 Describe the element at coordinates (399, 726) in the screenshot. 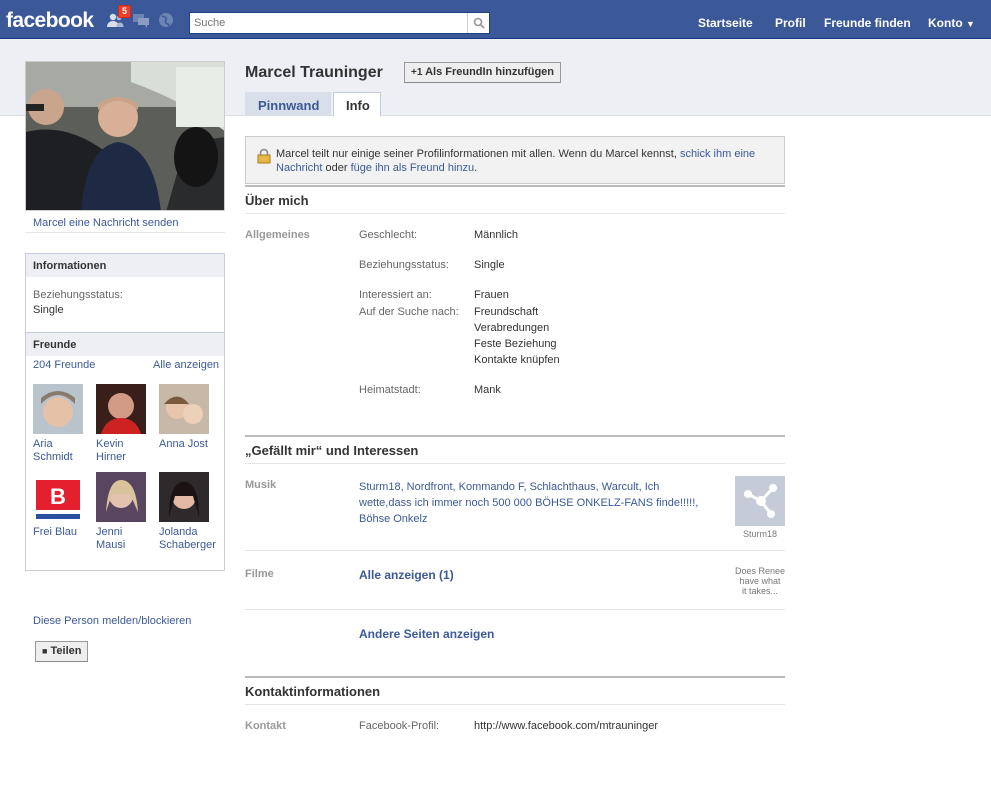

I see `facebook-profile-label: Facebook-Profil:` at that location.